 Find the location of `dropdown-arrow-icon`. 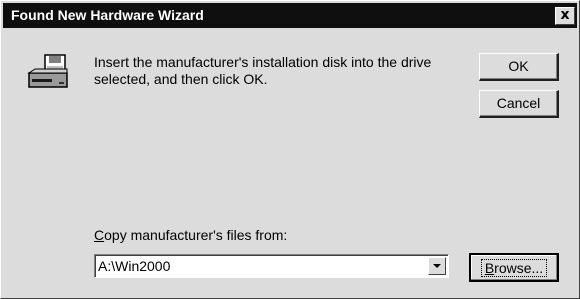

dropdown-arrow-icon is located at coordinates (437, 266).